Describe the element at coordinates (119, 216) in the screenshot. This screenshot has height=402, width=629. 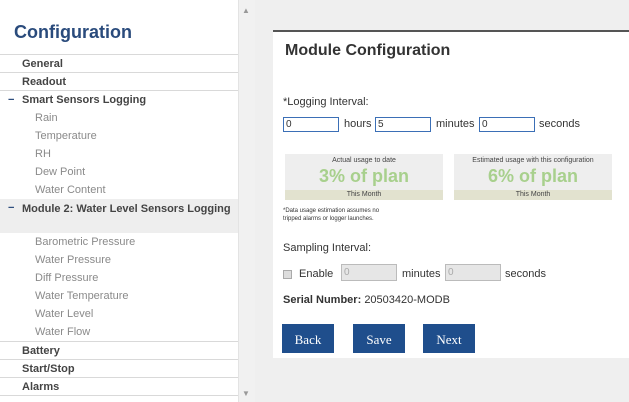
I see `sidebar-section-module2: − Module 2: Water Level Sensors Logging` at that location.